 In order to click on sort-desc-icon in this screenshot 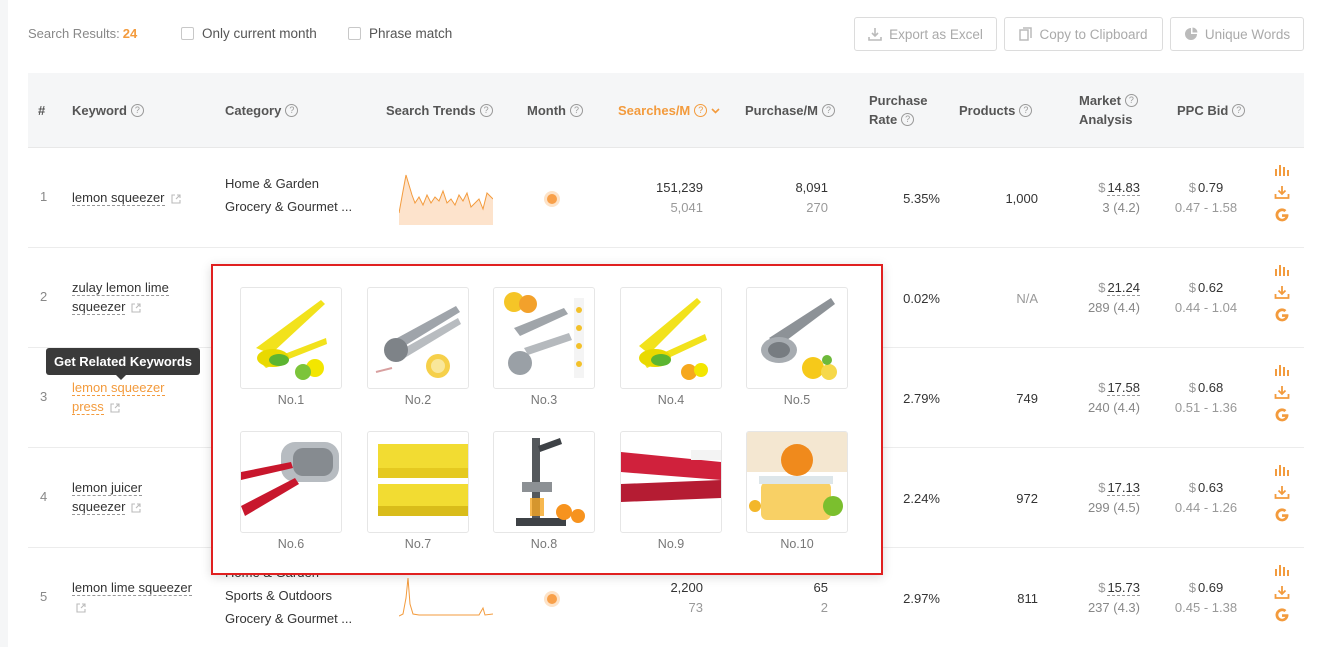, I will do `click(715, 110)`.